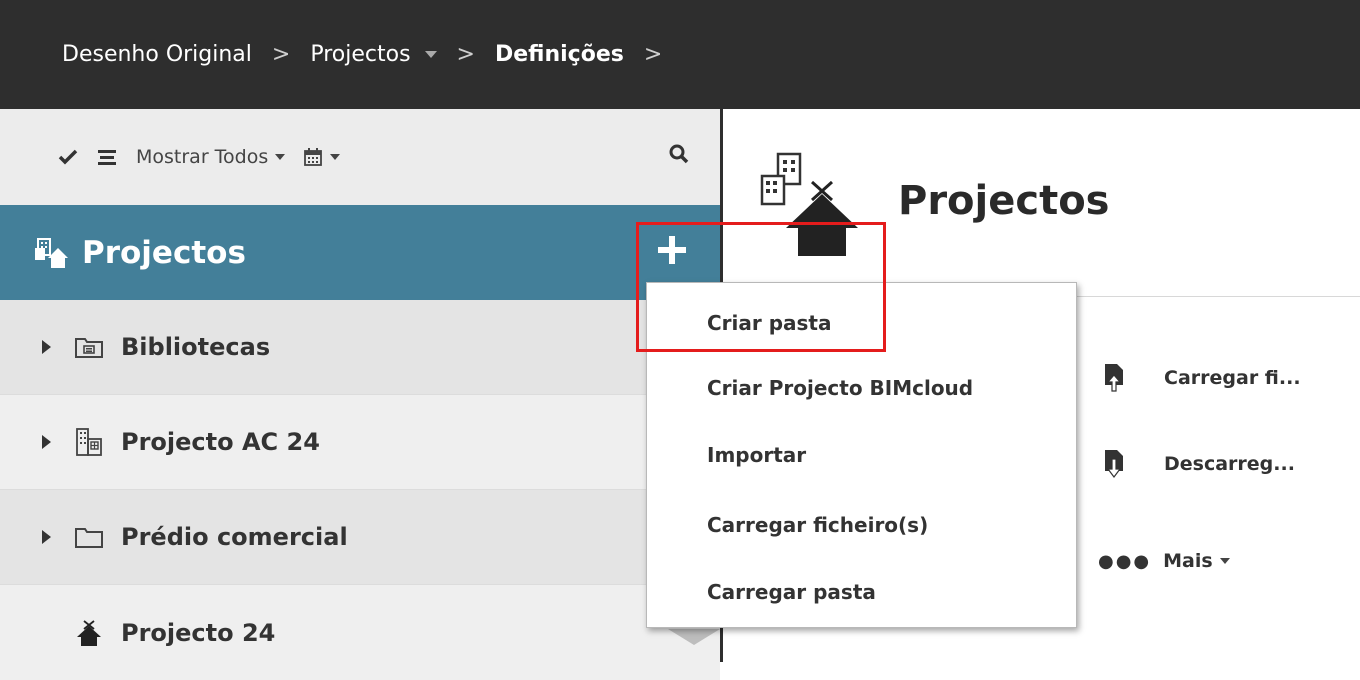  Describe the element at coordinates (89, 633) in the screenshot. I see `project-house-icon` at that location.